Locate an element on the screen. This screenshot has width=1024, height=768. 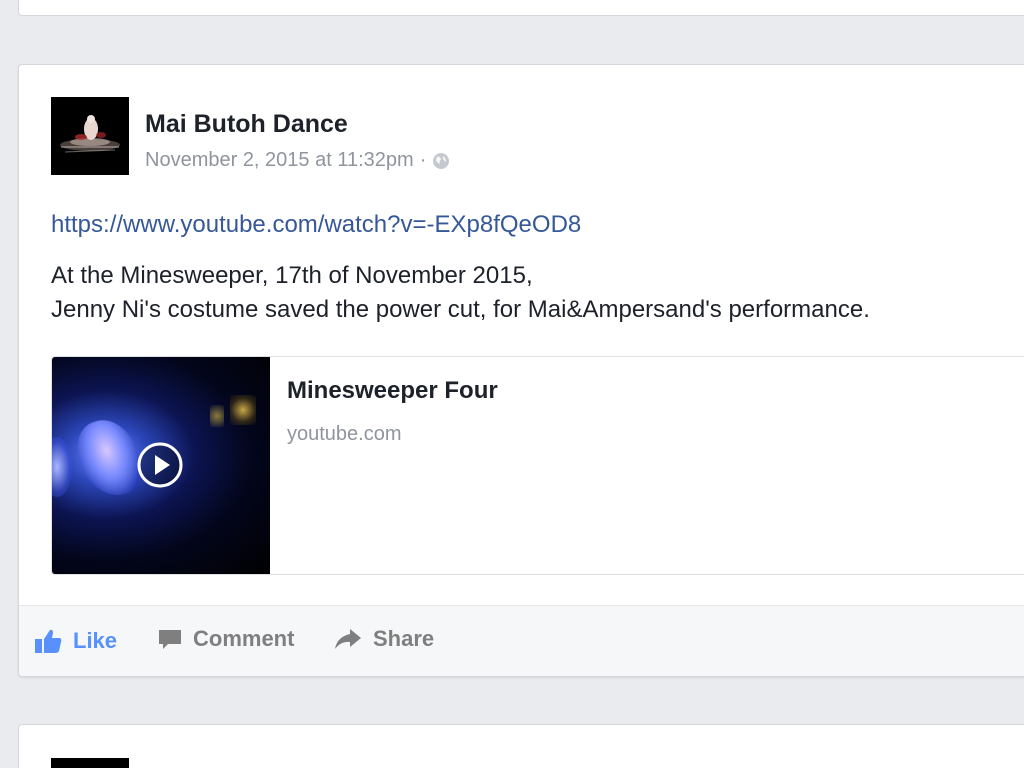
like-label: Like is located at coordinates (95, 640).